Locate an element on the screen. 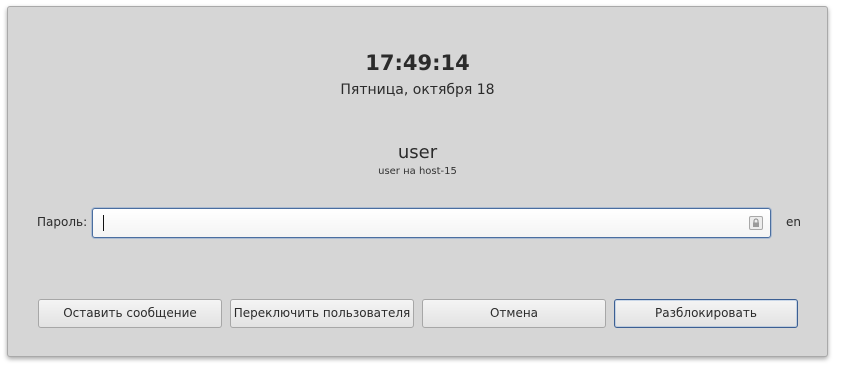  clock-time: 17:49:14 is located at coordinates (417, 63).